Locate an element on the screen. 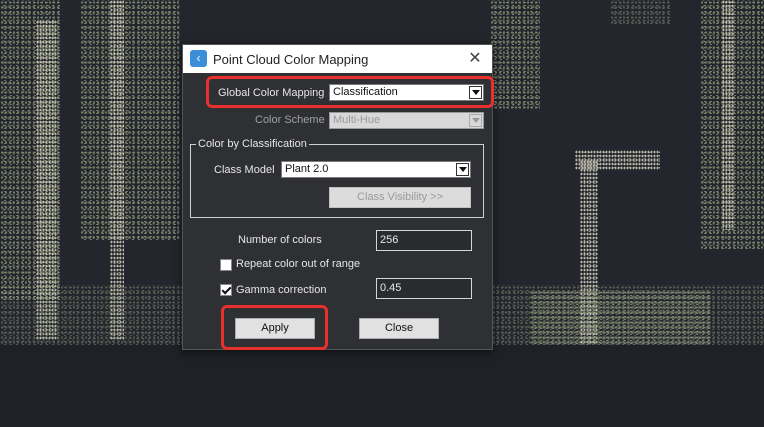  global-color-mapping-label: Global Color Mapping is located at coordinates (271, 93).